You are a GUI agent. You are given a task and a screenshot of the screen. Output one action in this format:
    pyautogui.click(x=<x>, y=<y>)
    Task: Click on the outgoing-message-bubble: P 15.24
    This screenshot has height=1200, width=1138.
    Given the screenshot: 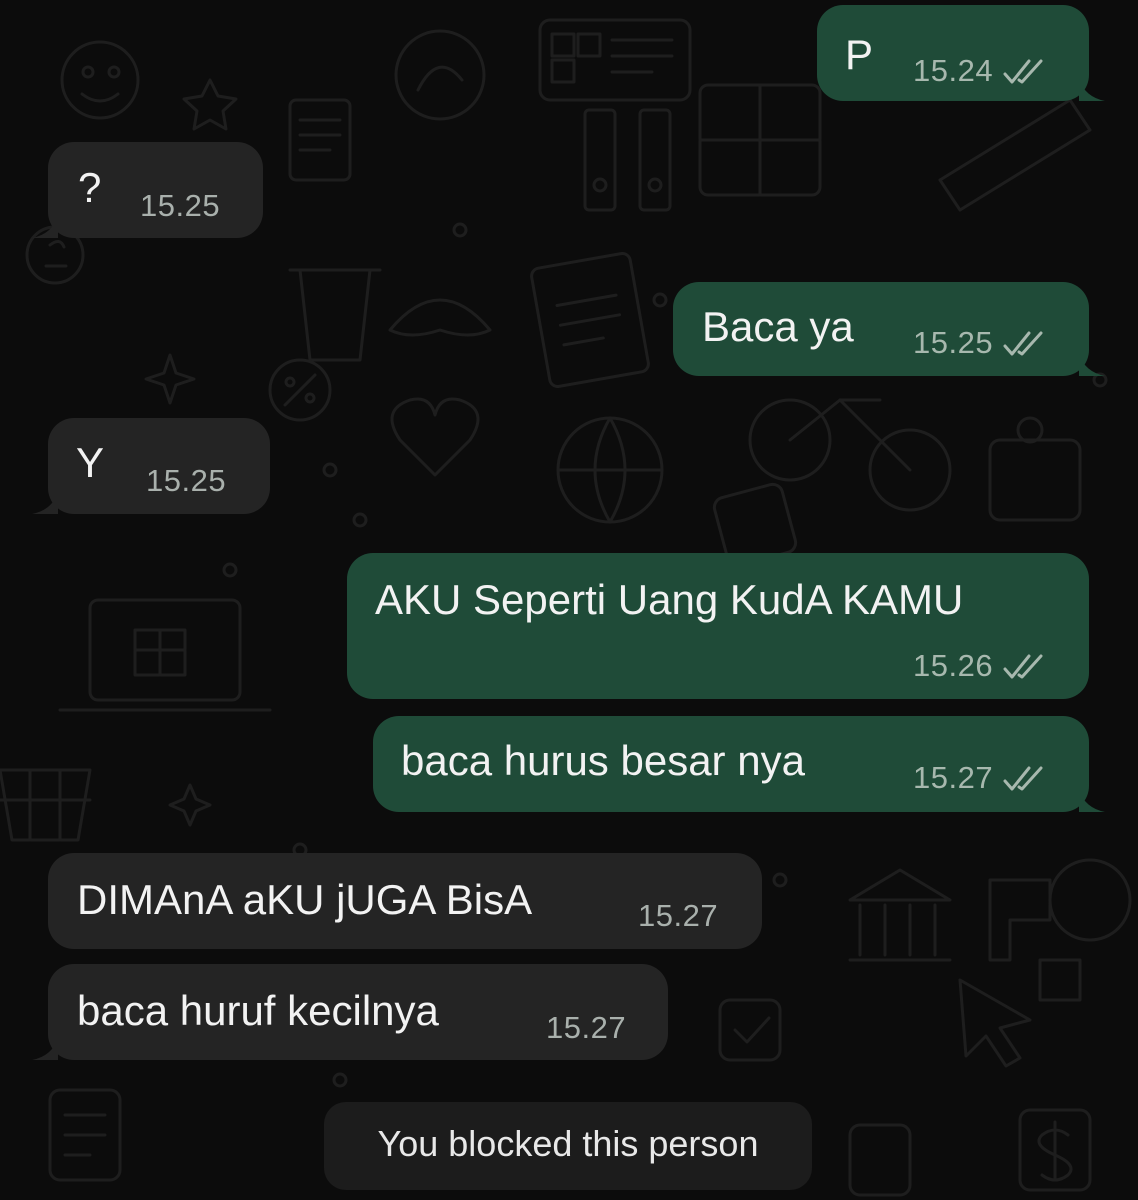 What is the action you would take?
    pyautogui.click(x=961, y=53)
    